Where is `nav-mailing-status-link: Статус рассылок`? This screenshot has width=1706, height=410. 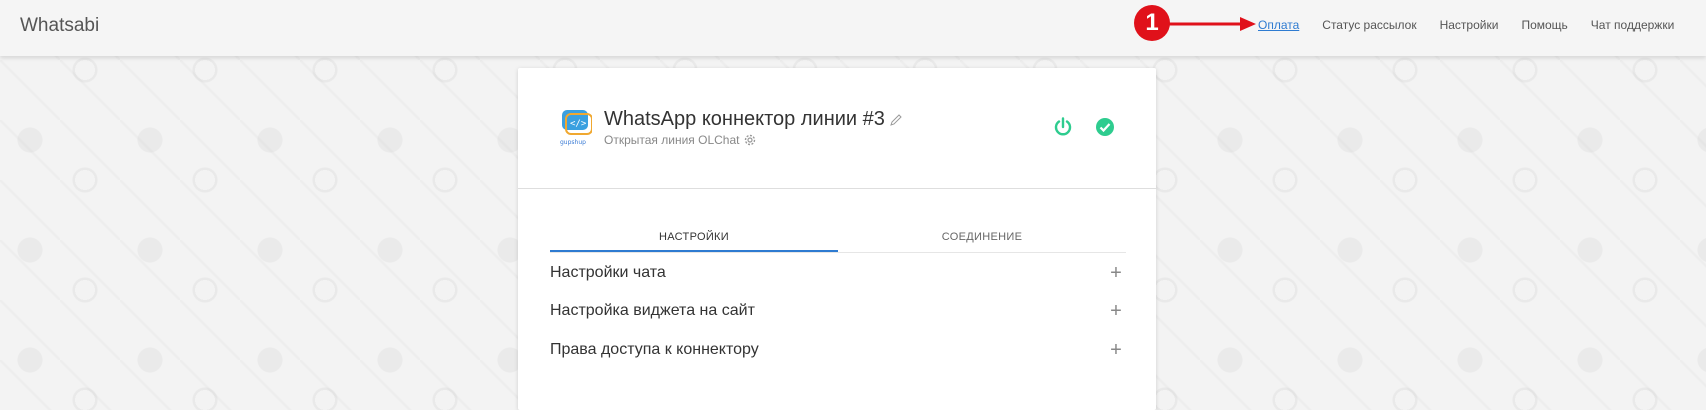
nav-mailing-status-link: Статус рассылок is located at coordinates (1369, 25).